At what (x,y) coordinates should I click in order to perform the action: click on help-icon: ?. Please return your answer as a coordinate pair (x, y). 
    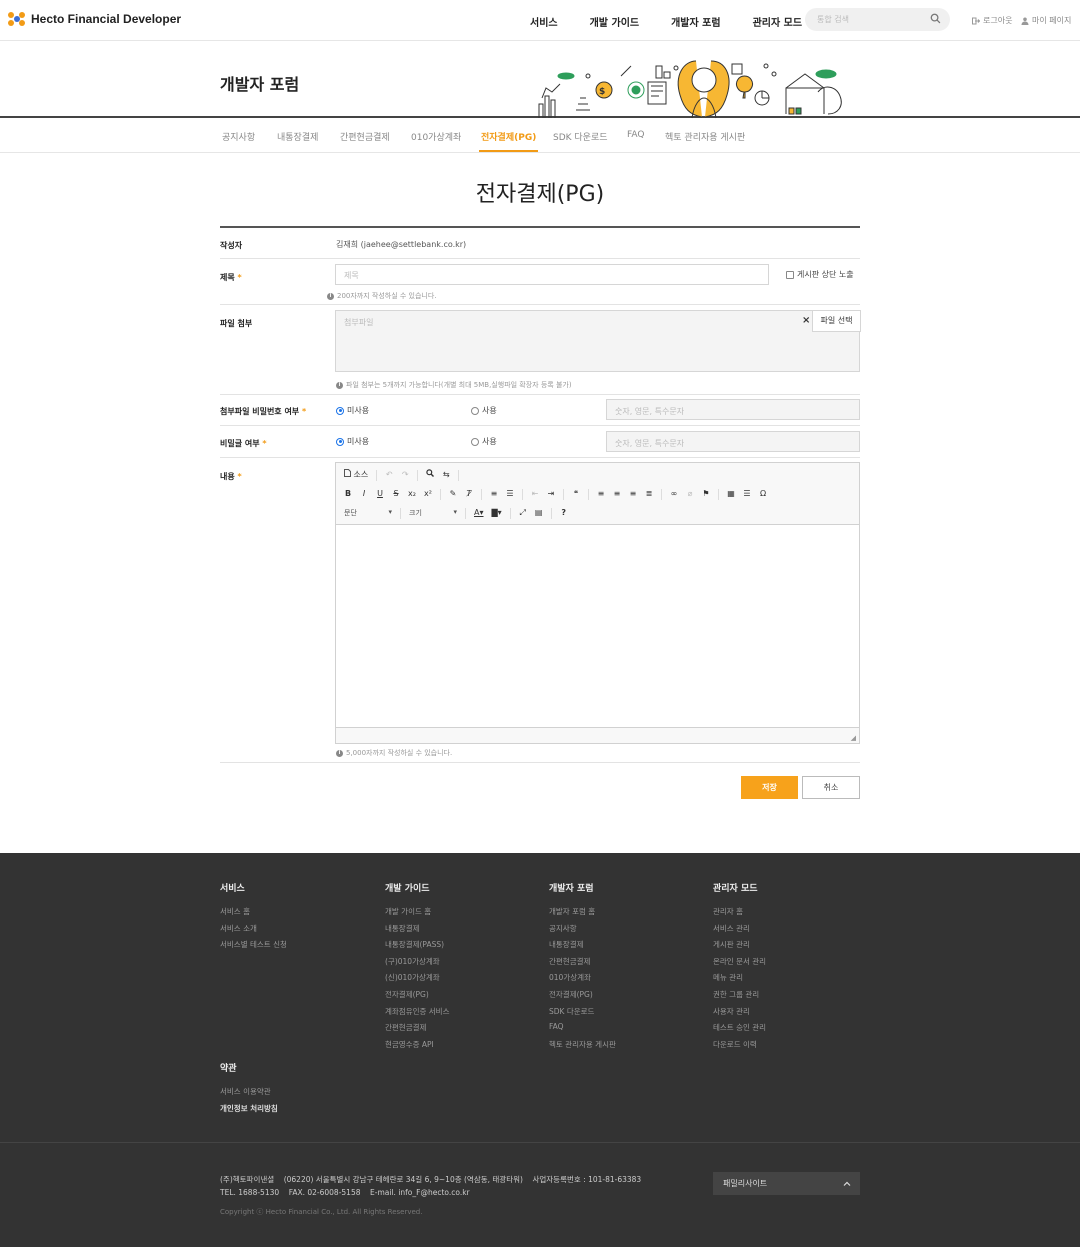
    Looking at the image, I should click on (564, 513).